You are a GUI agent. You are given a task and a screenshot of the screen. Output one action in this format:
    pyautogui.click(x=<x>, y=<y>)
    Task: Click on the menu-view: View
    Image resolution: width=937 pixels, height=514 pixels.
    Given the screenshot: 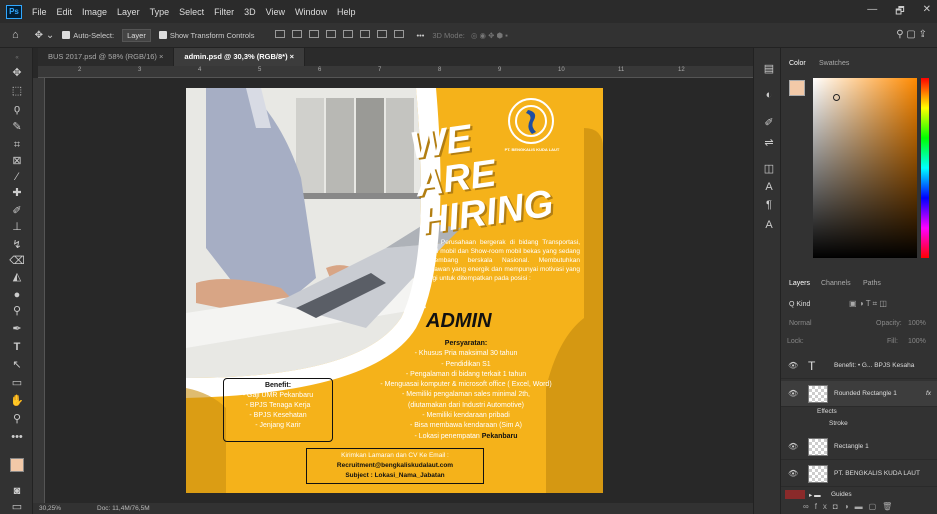 What is the action you would take?
    pyautogui.click(x=275, y=12)
    